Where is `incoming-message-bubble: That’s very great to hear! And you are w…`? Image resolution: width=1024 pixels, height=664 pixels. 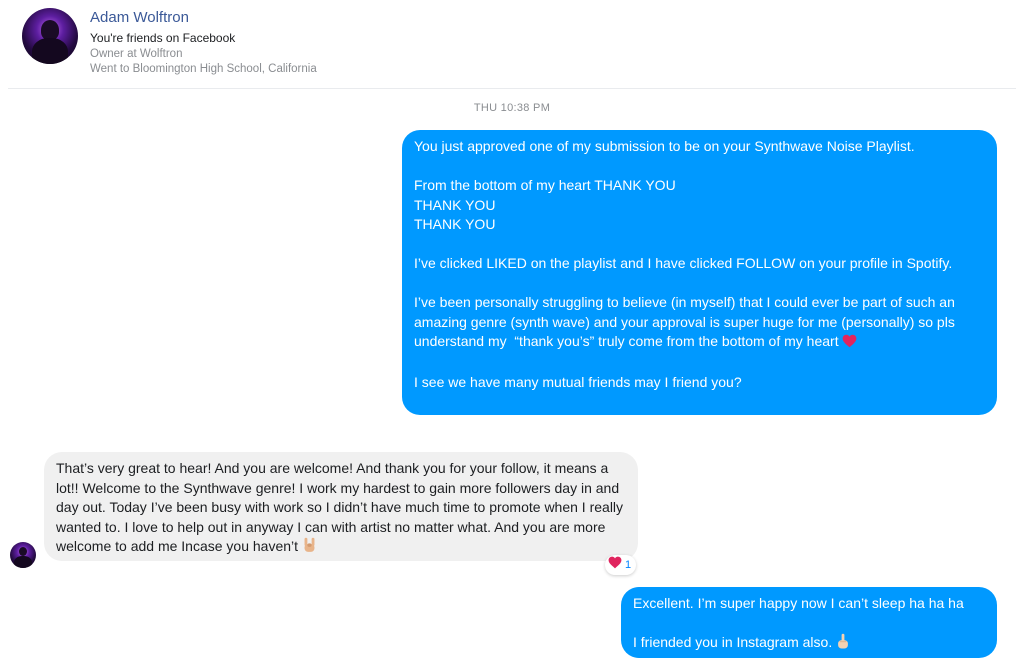 incoming-message-bubble: That’s very great to hear! And you are w… is located at coordinates (341, 506).